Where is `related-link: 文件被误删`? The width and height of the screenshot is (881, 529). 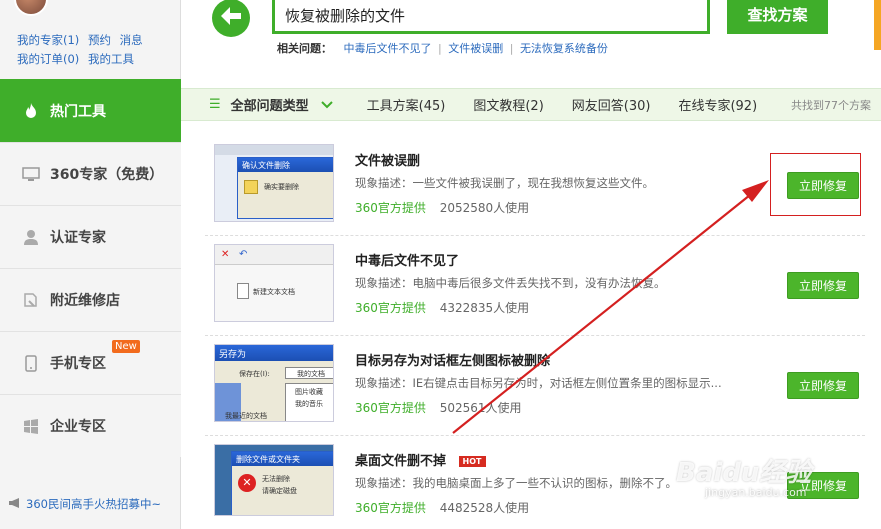 related-link: 文件被误删 is located at coordinates (475, 48).